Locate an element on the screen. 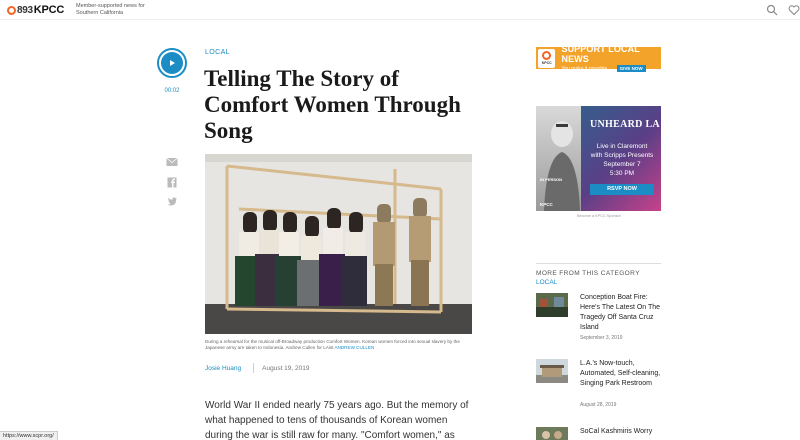  ad-subtext: You make it possible. is located at coordinates (585, 68).